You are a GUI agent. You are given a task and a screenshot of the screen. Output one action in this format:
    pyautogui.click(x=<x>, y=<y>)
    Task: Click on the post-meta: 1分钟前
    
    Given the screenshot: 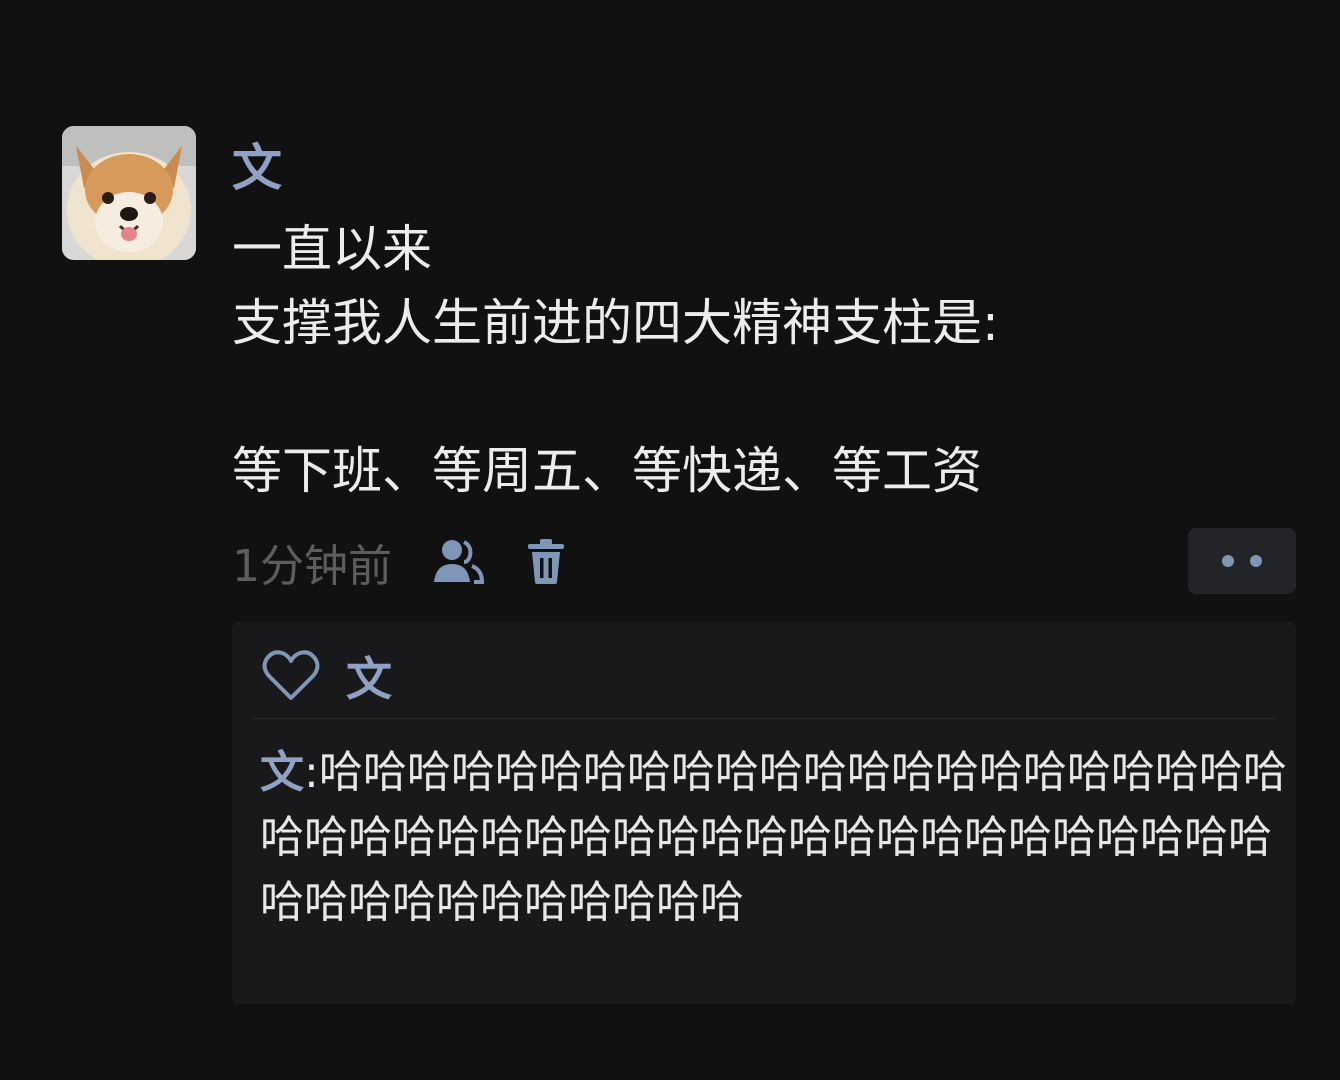 What is the action you would take?
    pyautogui.click(x=399, y=562)
    